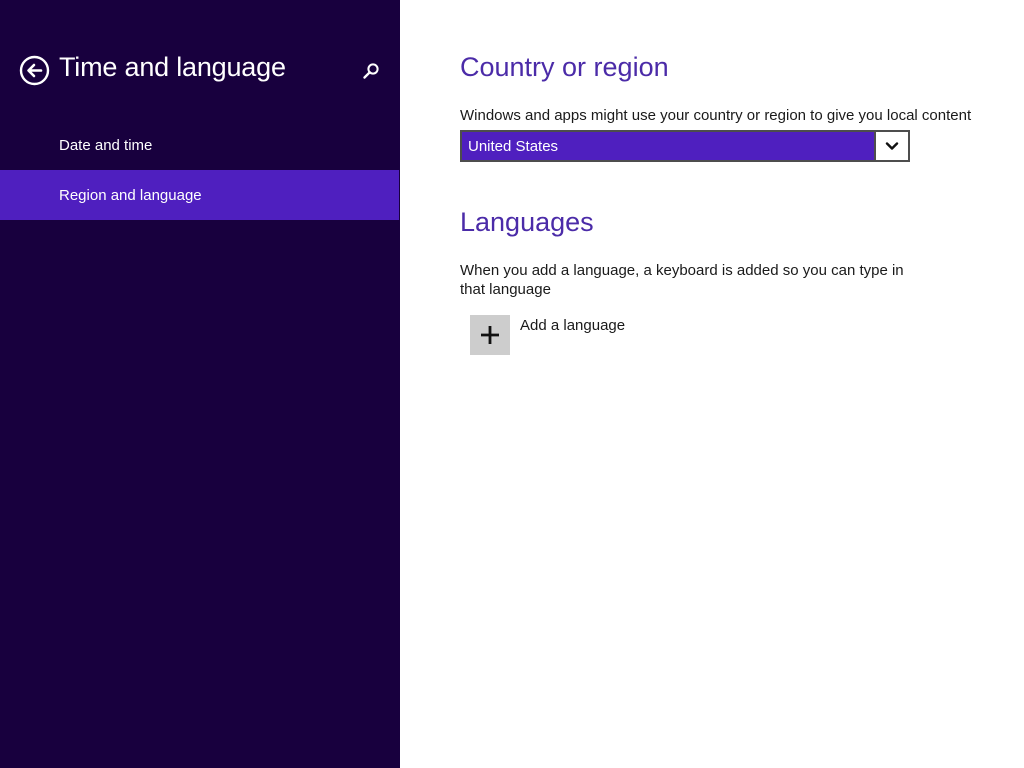  Describe the element at coordinates (527, 222) in the screenshot. I see `languages-section-heading: Languages` at that location.